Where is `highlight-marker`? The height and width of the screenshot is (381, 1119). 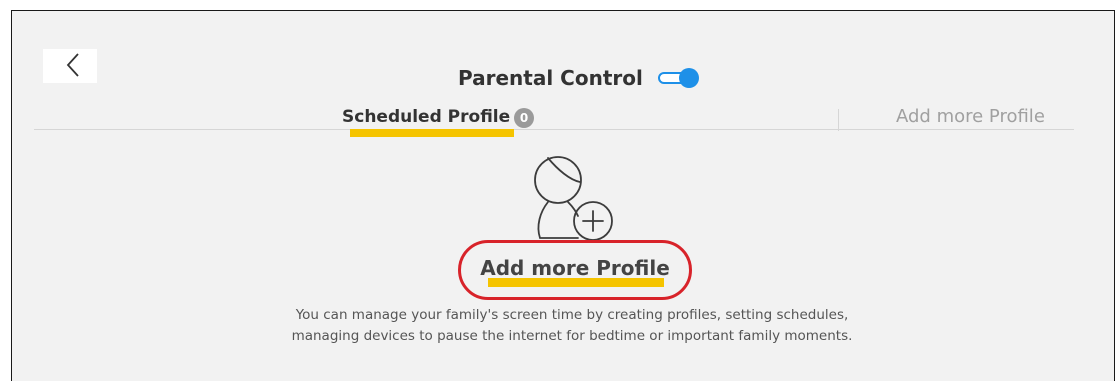
highlight-marker is located at coordinates (432, 133).